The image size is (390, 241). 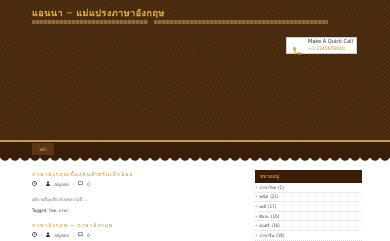 What do you see at coordinates (308, 188) in the screenshot?
I see `category-item: • ภาษาไทย (1)` at bounding box center [308, 188].